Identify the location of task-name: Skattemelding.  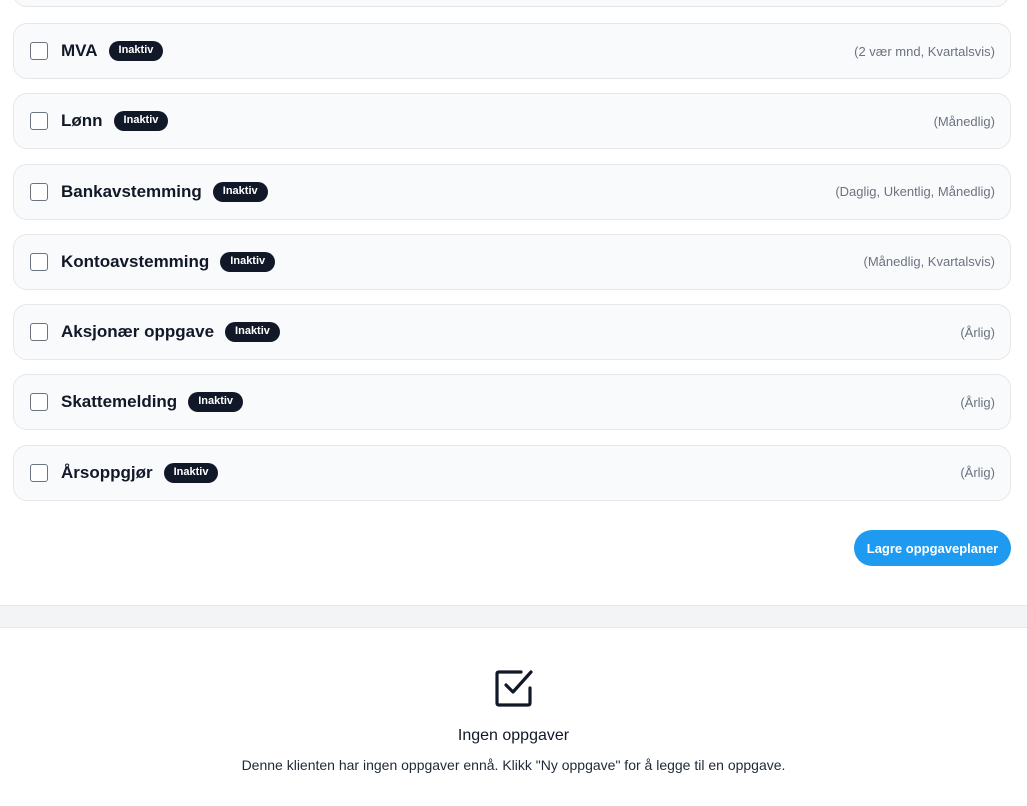
(119, 402).